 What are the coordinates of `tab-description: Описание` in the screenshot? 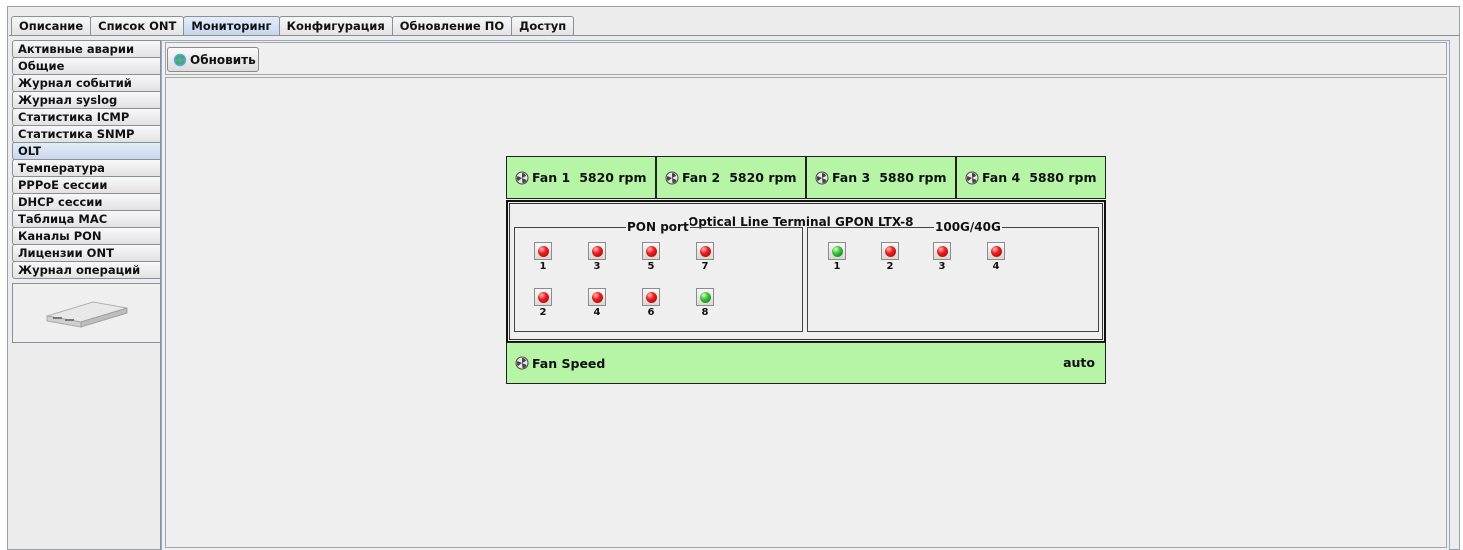 It's located at (51, 25).